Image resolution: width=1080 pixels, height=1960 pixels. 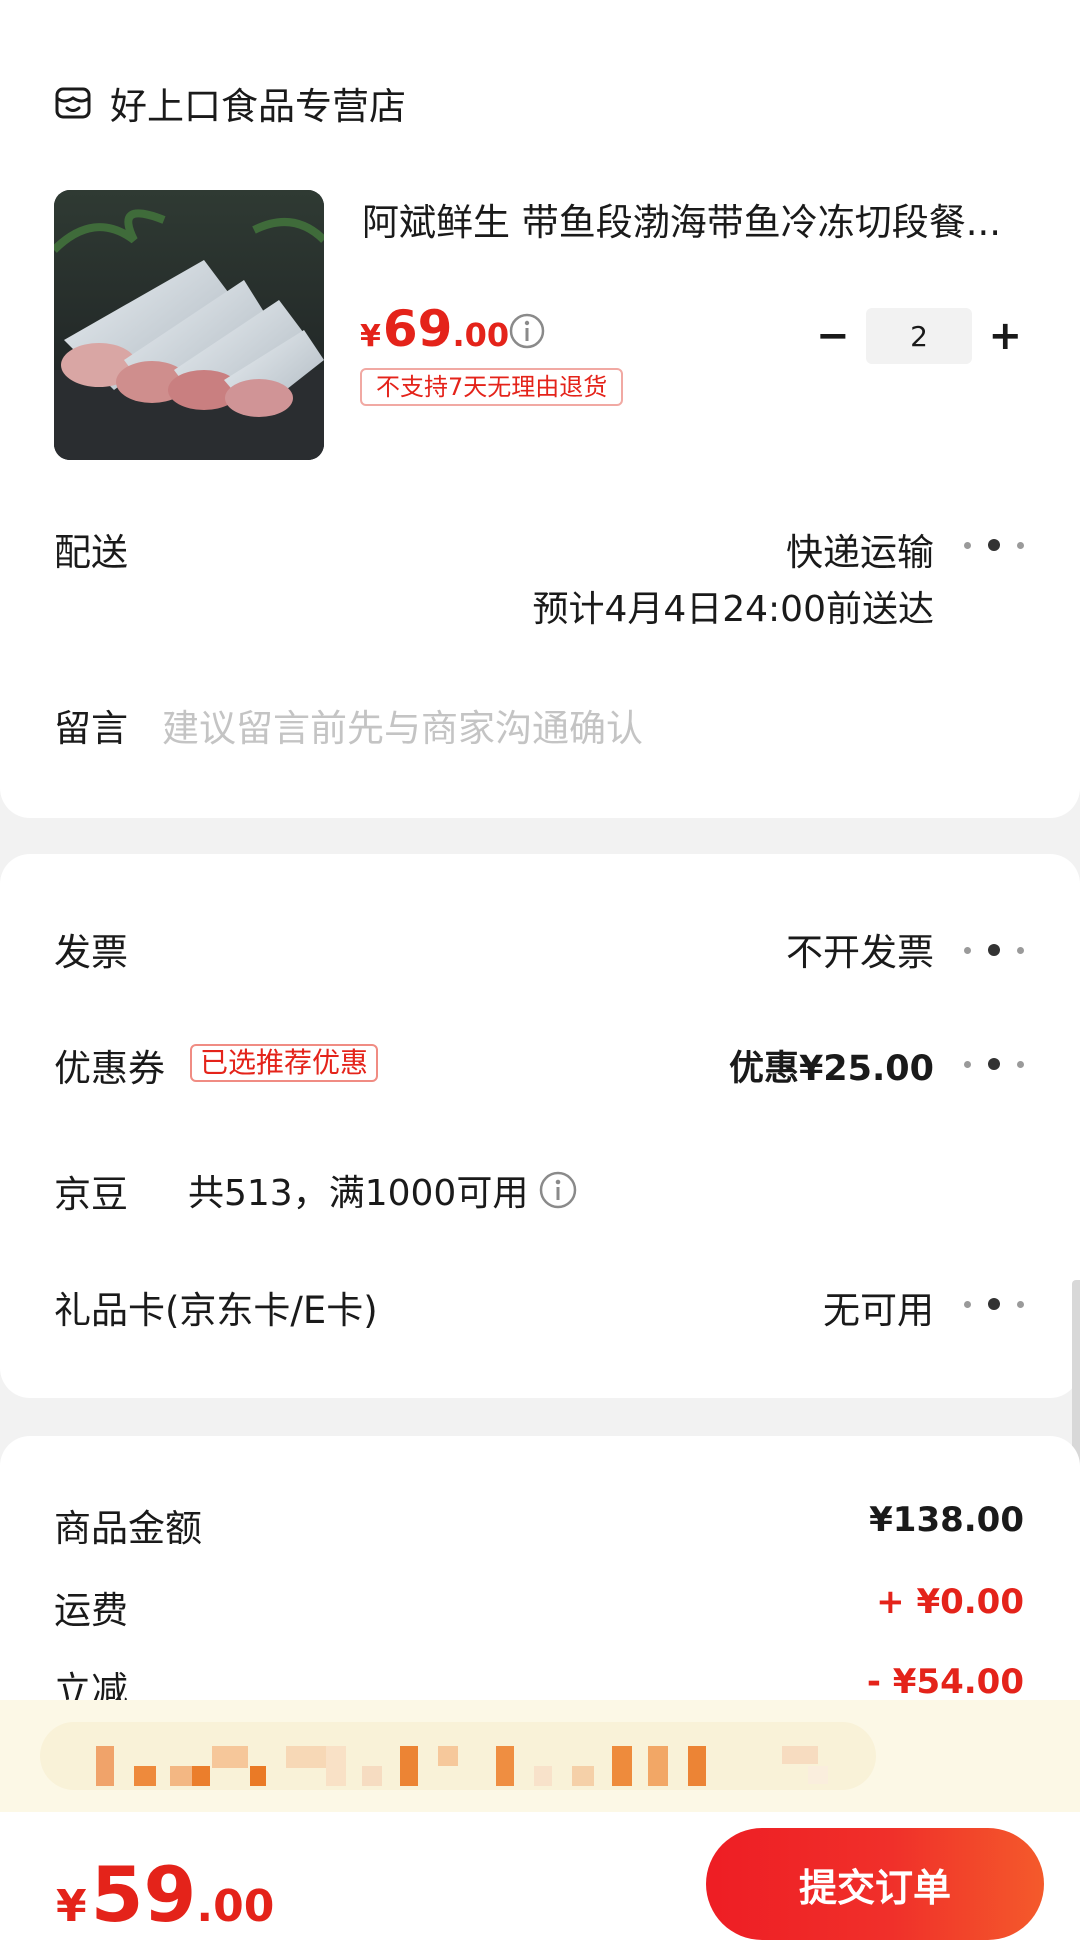 What do you see at coordinates (860, 949) in the screenshot?
I see `invoice-value: 不开发票` at bounding box center [860, 949].